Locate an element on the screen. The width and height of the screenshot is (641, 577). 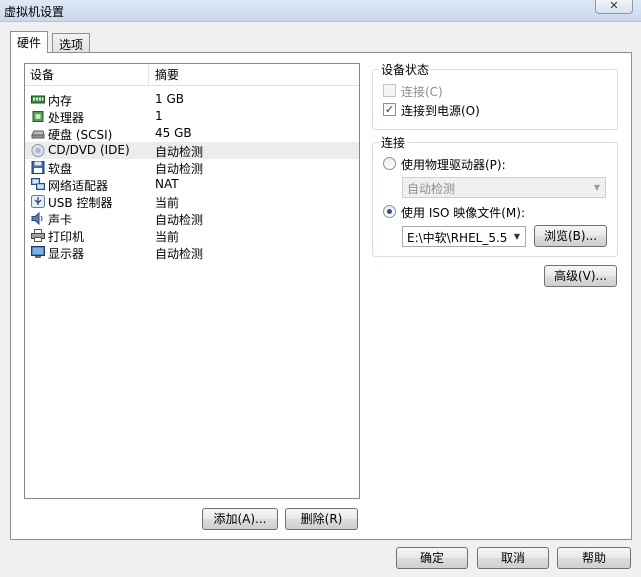
tab-hardware: 硬件 is located at coordinates (29, 42).